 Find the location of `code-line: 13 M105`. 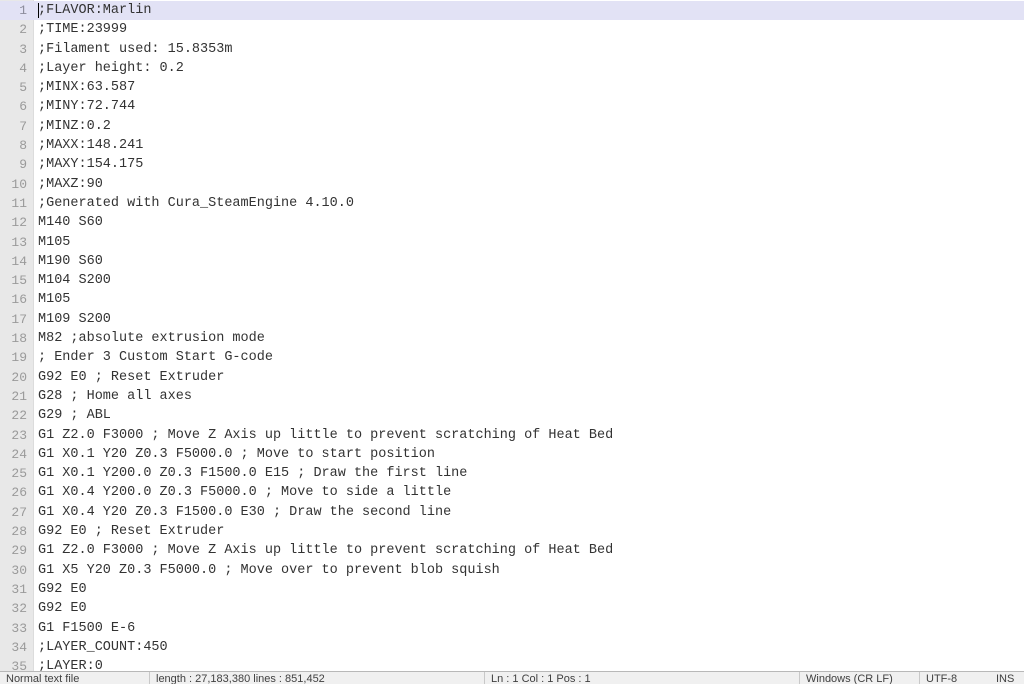

code-line: 13 M105 is located at coordinates (512, 242).